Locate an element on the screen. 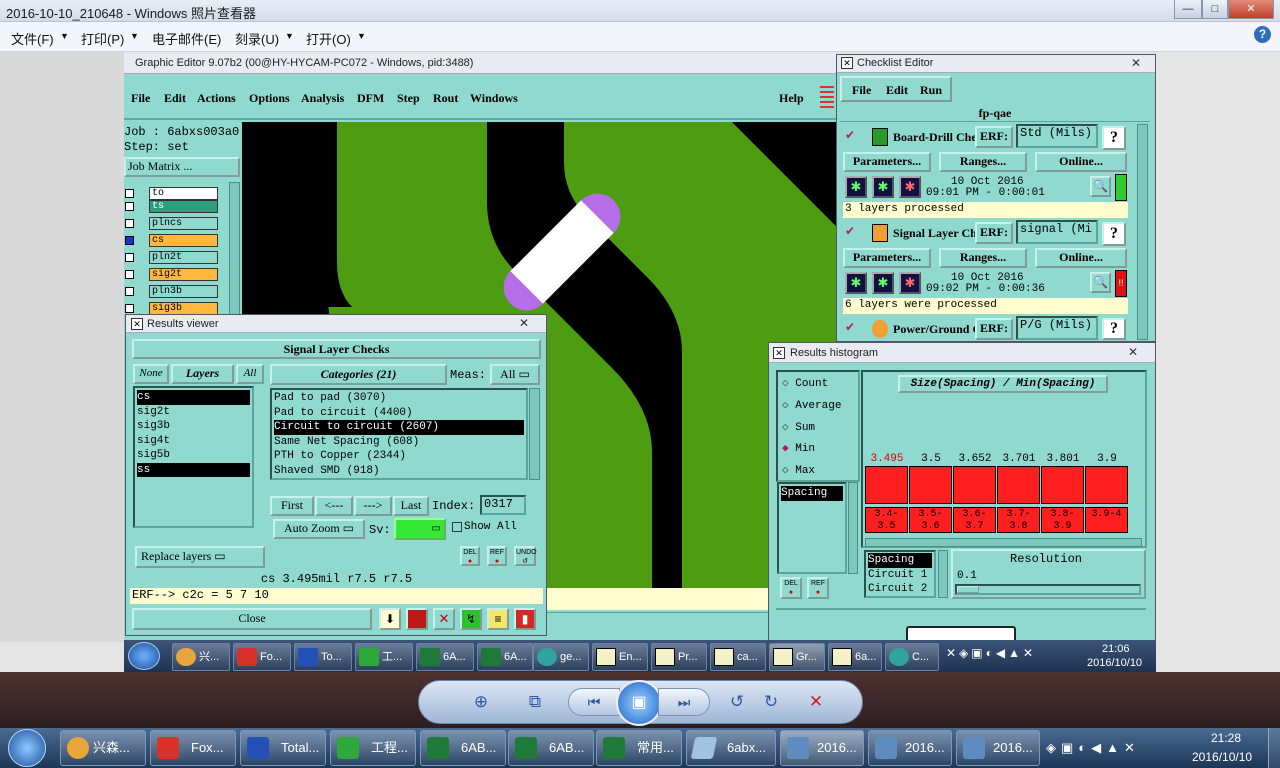 This screenshot has height=768, width=1280. categories-button: Categories (21) is located at coordinates (358, 374).